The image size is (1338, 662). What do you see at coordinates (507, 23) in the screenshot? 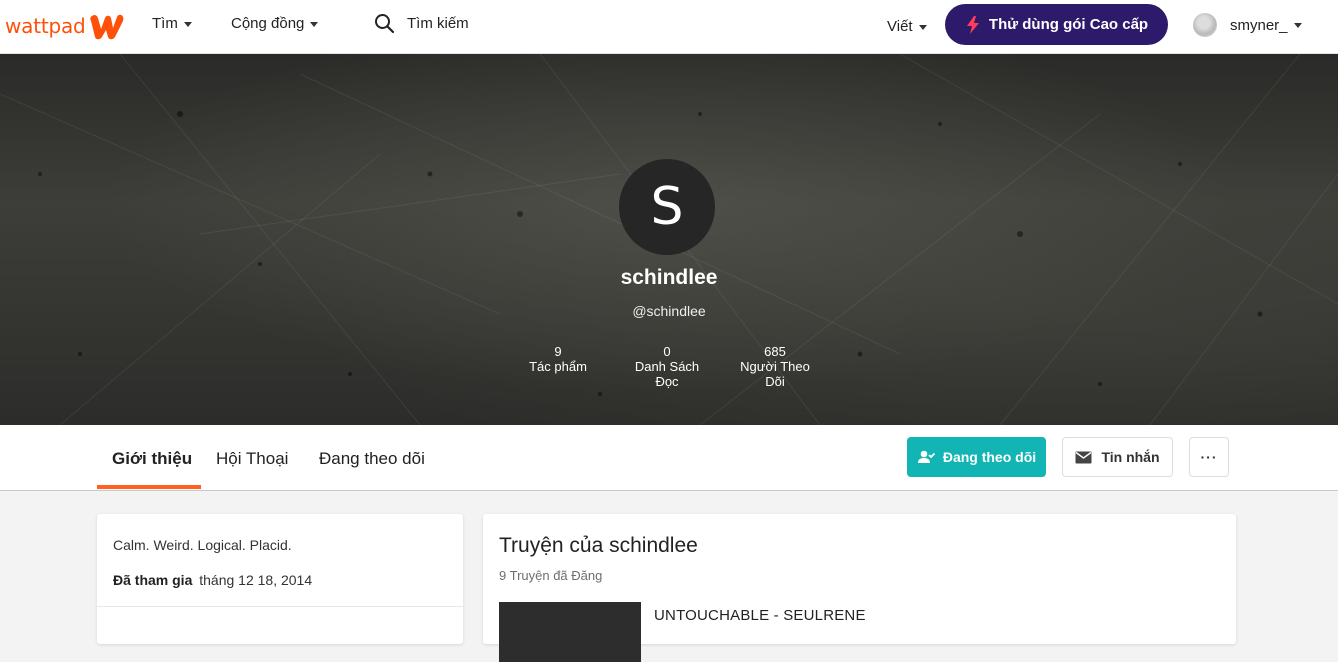
I see `search-input` at bounding box center [507, 23].